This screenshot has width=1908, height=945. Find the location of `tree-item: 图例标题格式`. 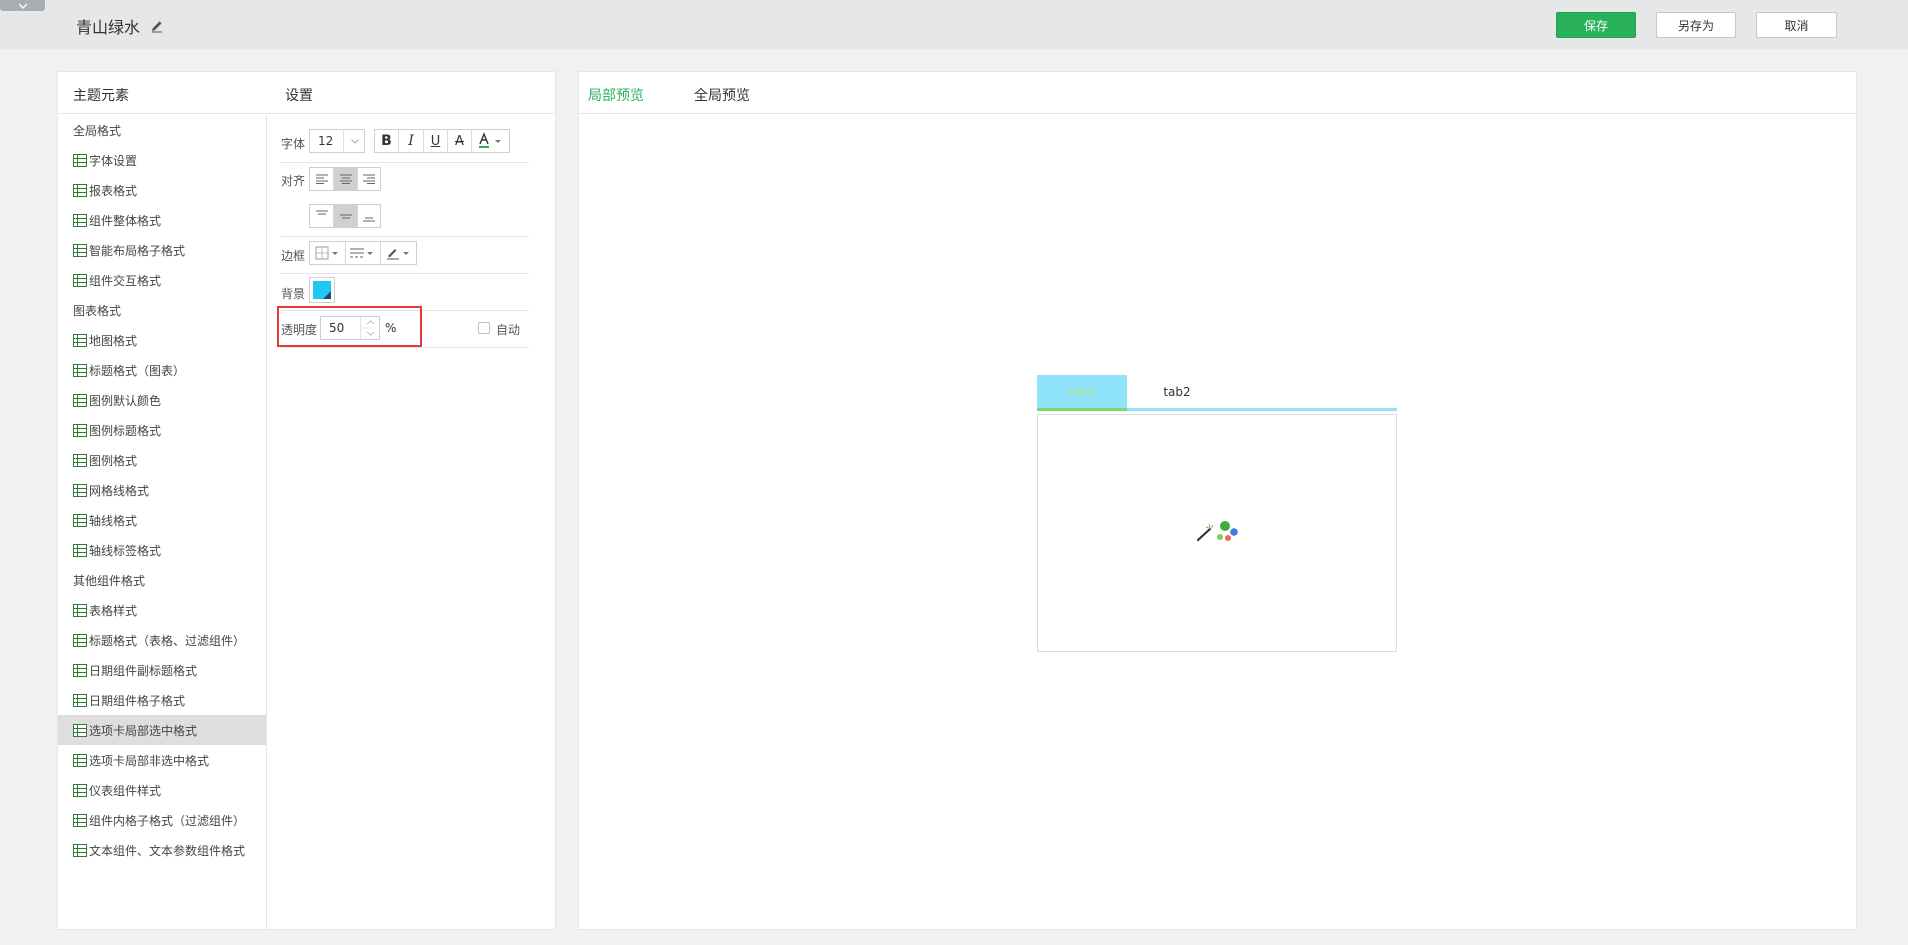

tree-item: 图例标题格式 is located at coordinates (162, 430).